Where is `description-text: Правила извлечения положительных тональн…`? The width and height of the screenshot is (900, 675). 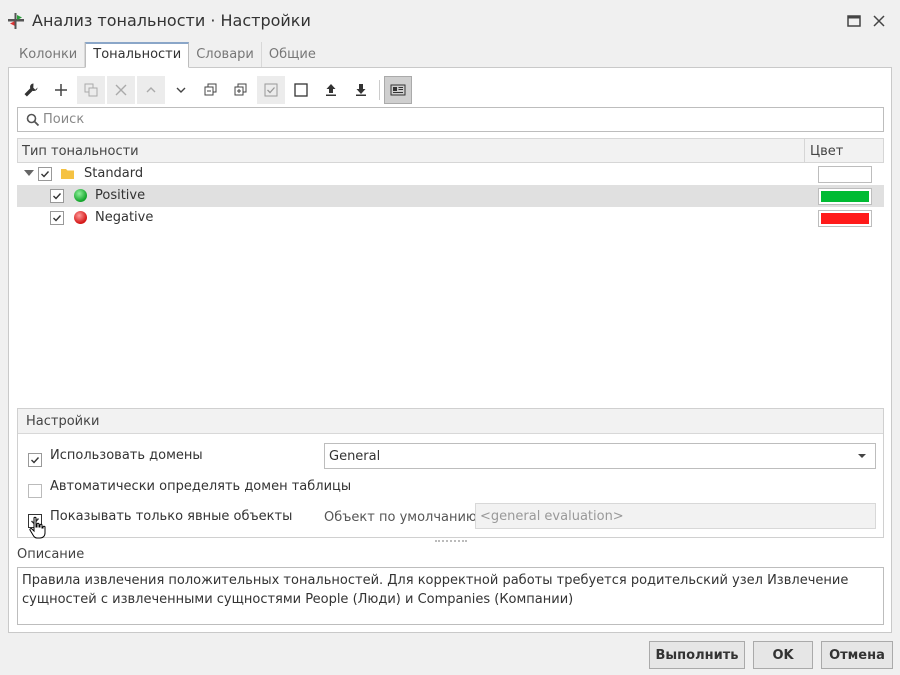 description-text: Правила извлечения положительных тональн… is located at coordinates (450, 596).